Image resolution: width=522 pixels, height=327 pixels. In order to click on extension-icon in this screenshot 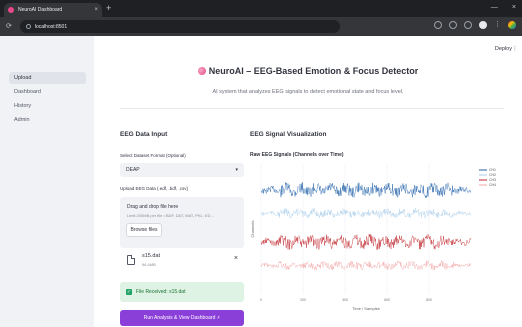, I will do `click(438, 25)`.